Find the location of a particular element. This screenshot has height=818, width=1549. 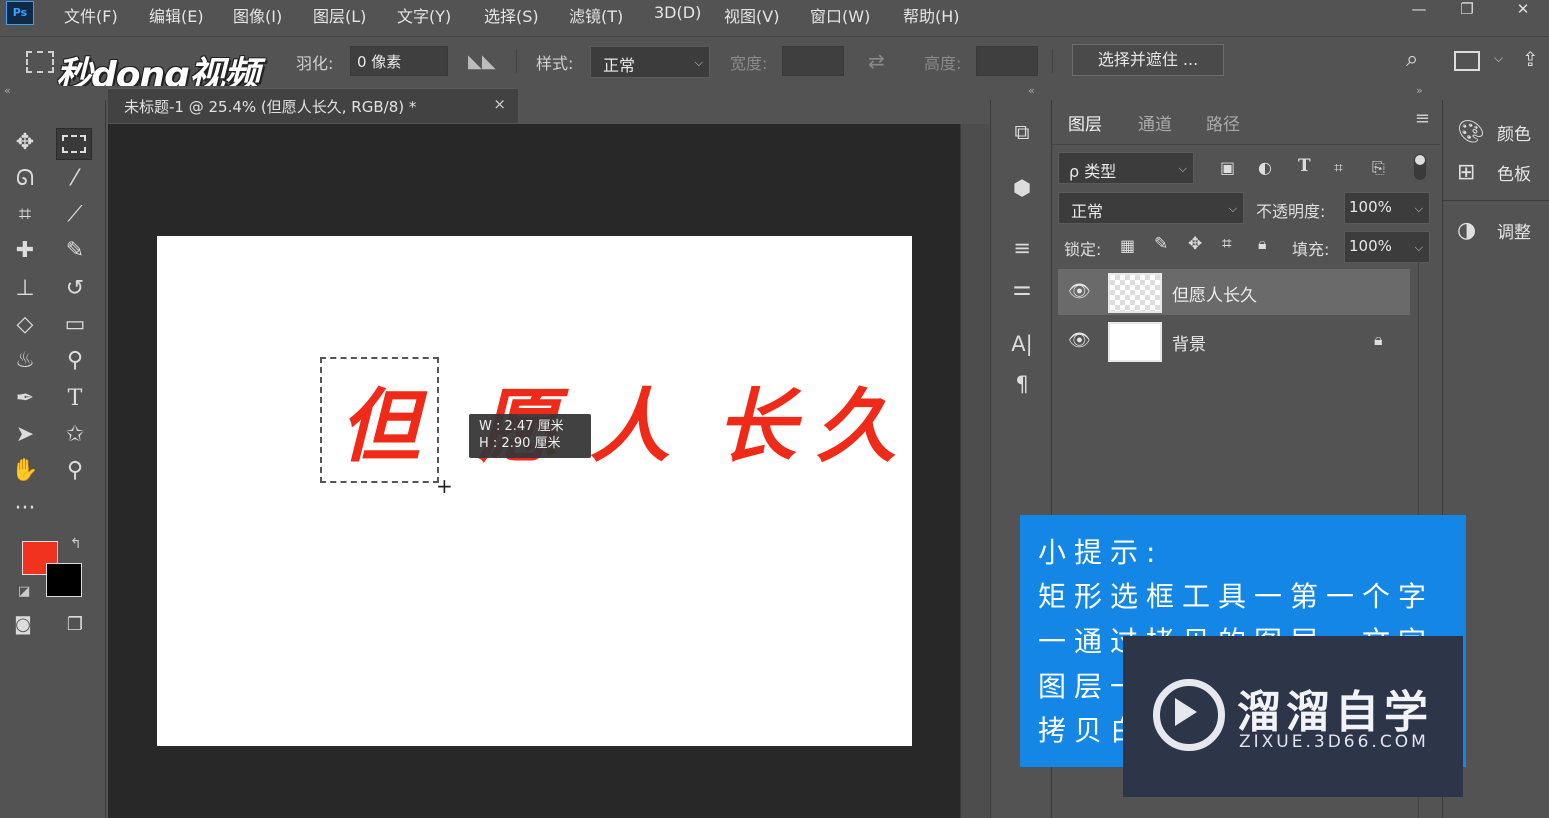

hand-tool-icon: ✋ is located at coordinates (25, 471).